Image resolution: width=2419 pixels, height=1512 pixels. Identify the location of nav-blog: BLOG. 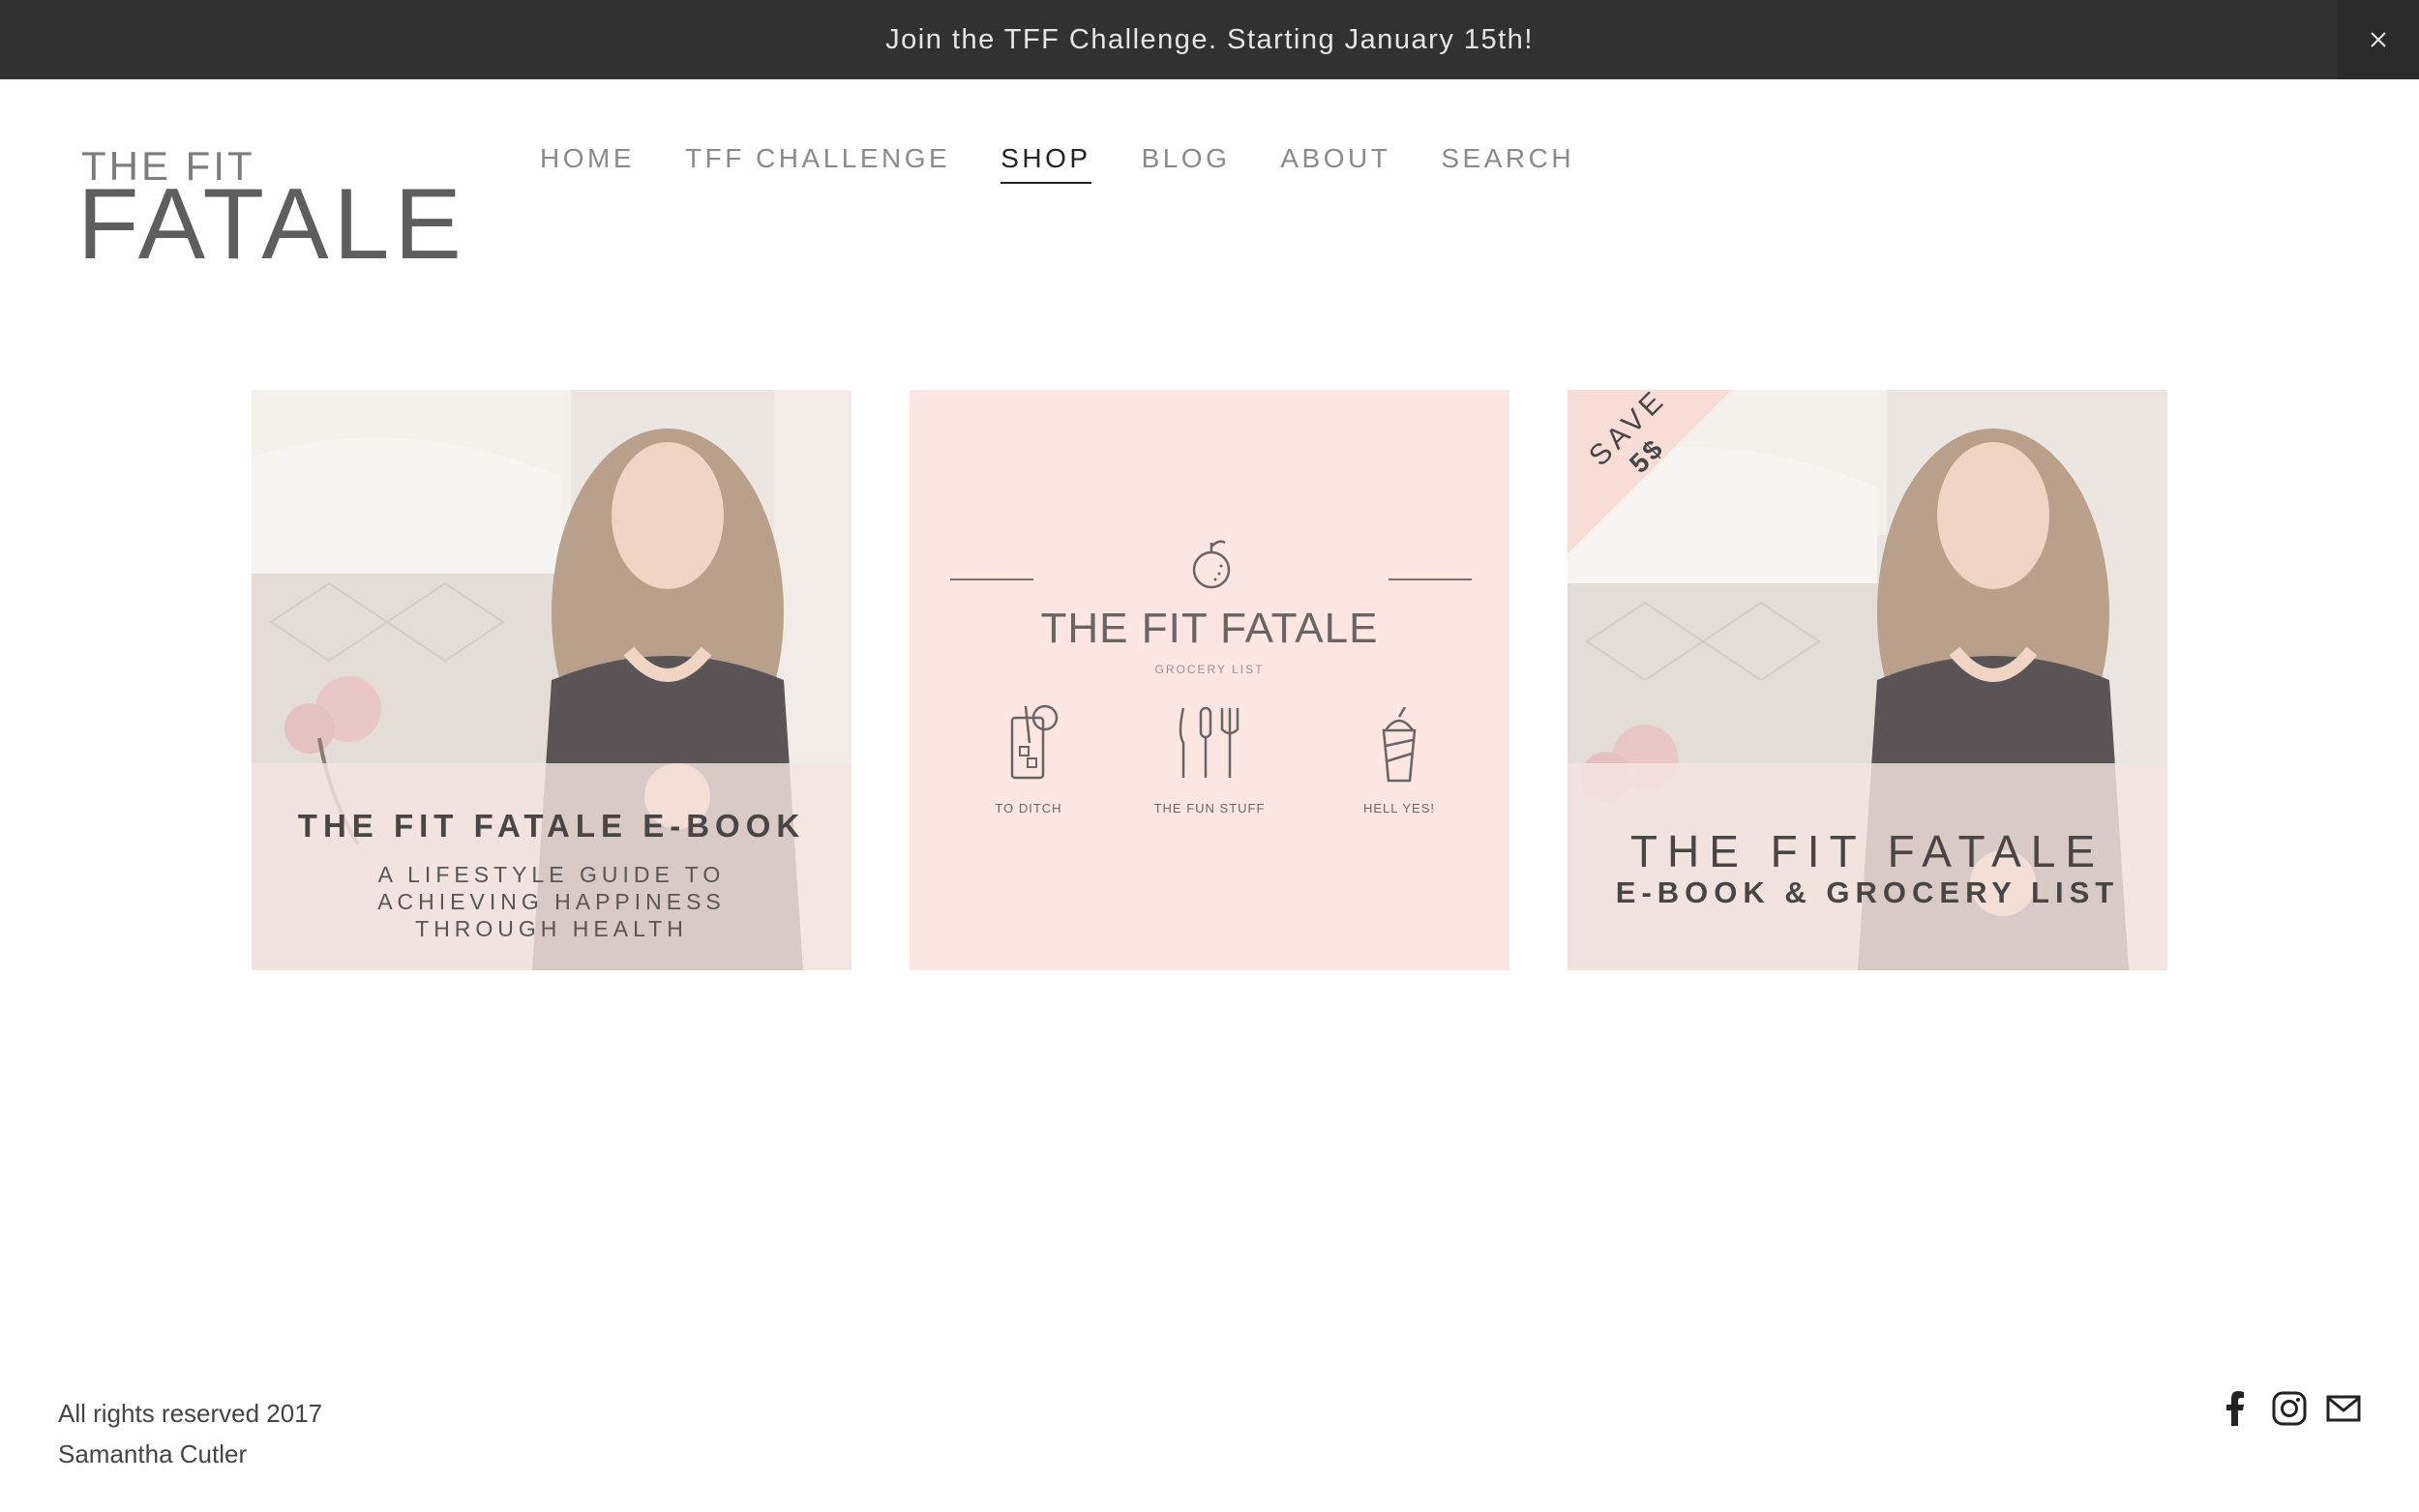
(1187, 163).